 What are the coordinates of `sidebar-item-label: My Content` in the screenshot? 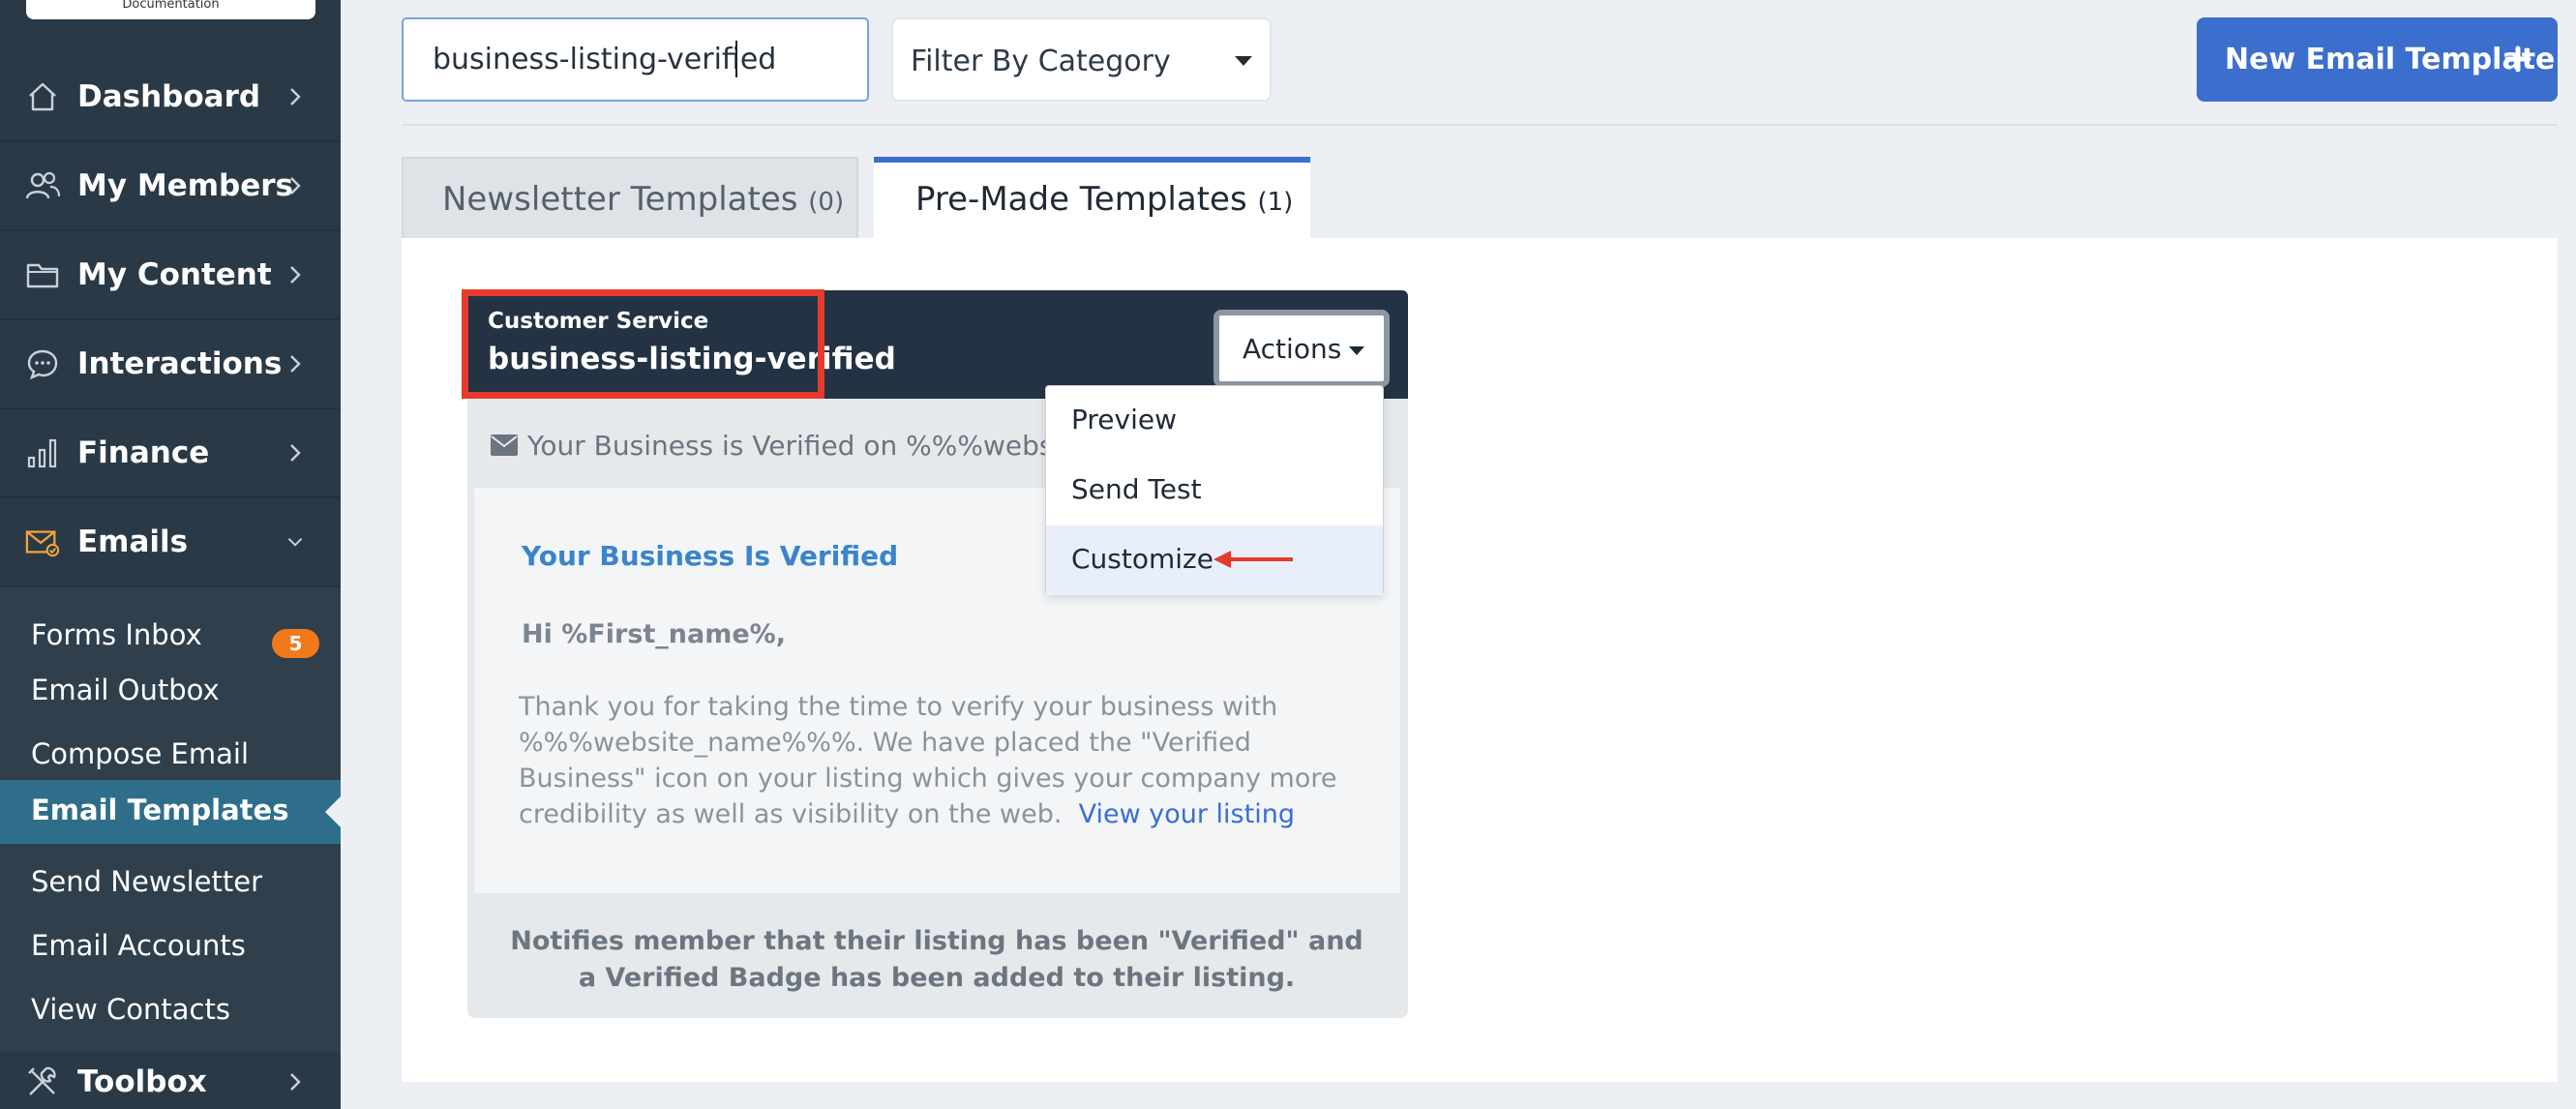 It's located at (174, 275).